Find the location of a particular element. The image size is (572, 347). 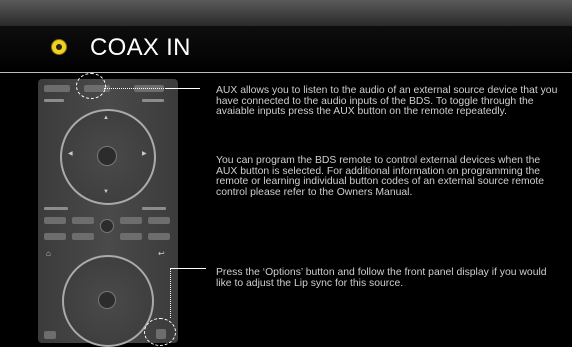

aux-button-highlight is located at coordinates (91, 86).